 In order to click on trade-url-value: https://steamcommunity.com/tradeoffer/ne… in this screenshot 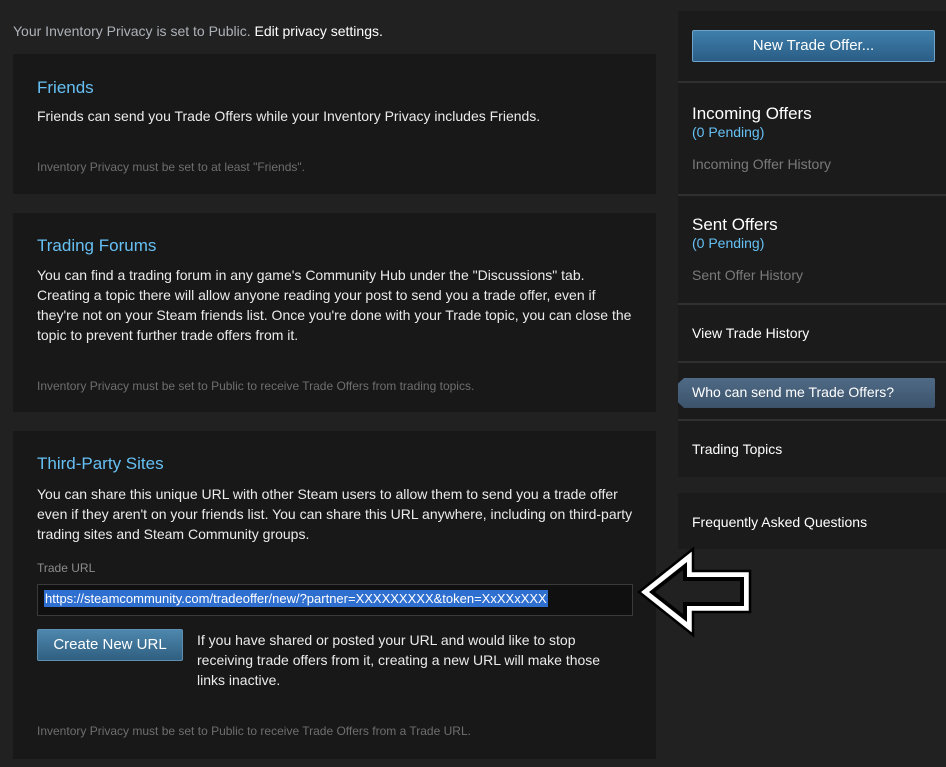, I will do `click(296, 598)`.